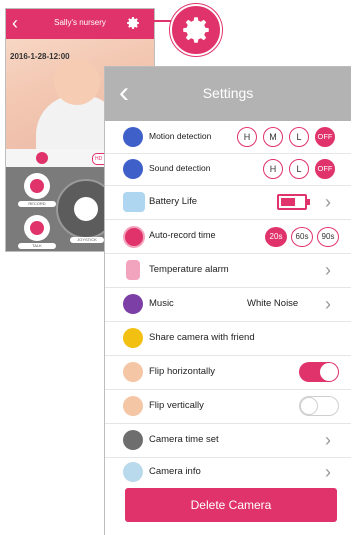 This screenshot has height=535, width=356. I want to click on row-temperature-alarm: Temperature alarm ›, so click(228, 270).